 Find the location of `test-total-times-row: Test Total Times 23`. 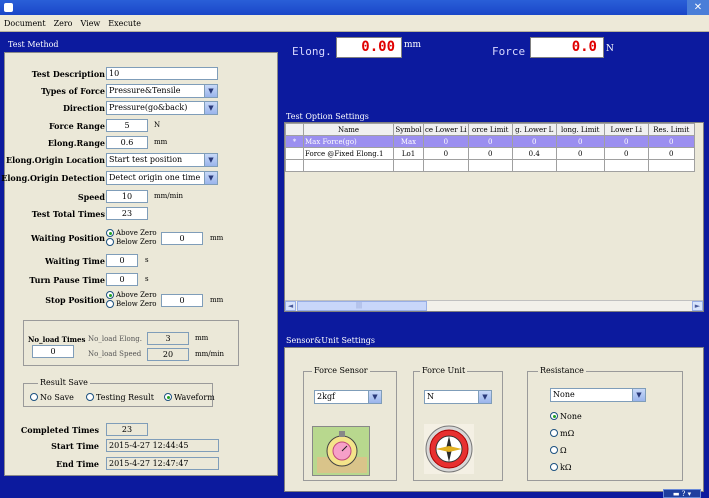

test-total-times-row: Test Total Times 23 is located at coordinates (142, 214).